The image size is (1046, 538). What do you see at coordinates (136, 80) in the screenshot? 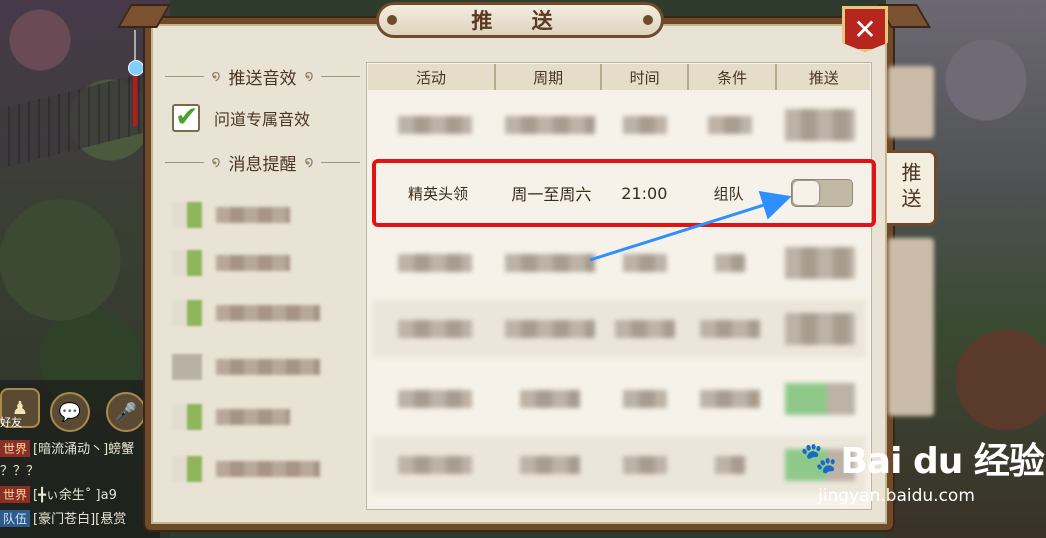
I see `ornament-icon` at bounding box center [136, 80].